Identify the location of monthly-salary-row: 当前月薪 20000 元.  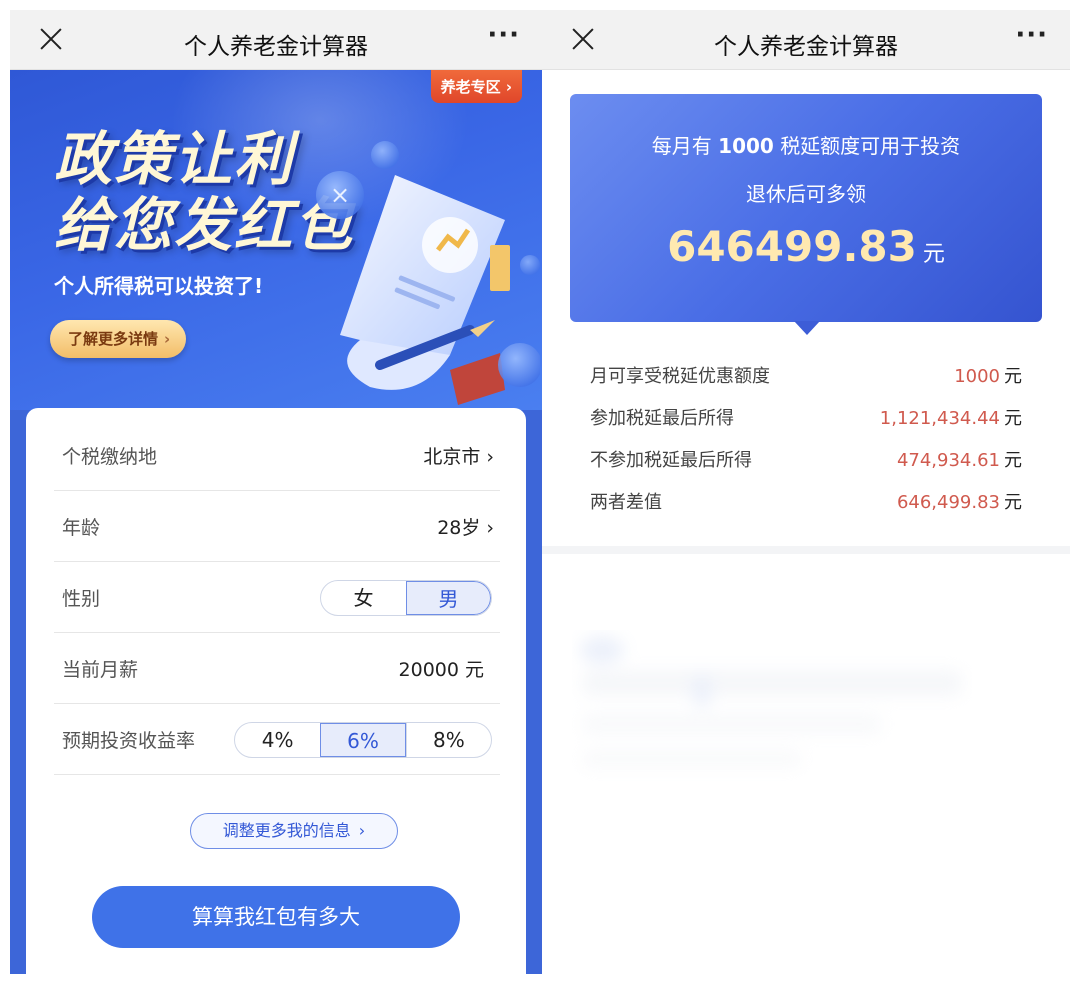
(277, 668).